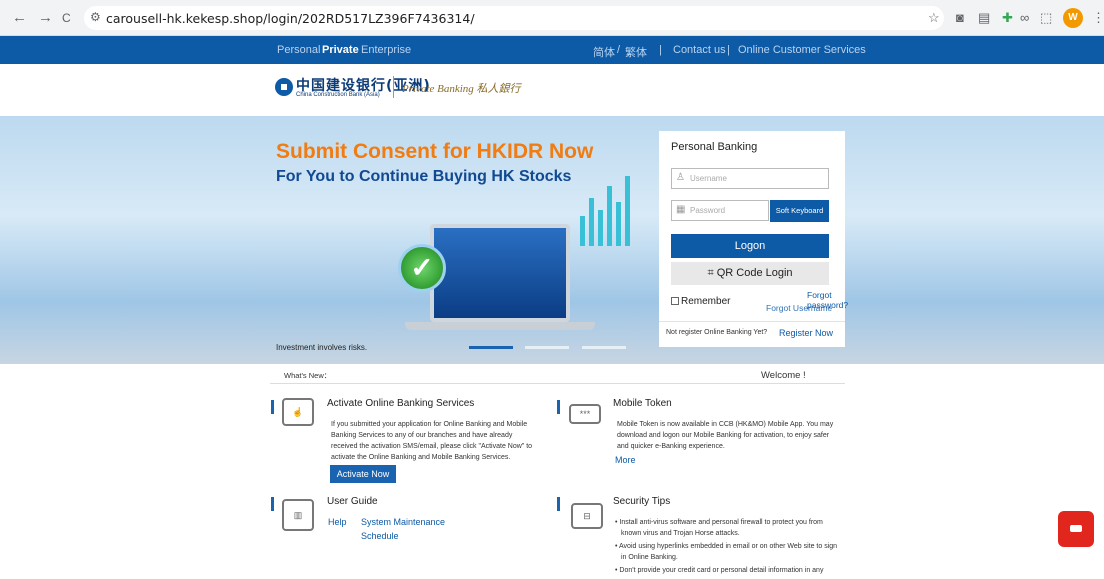 The height and width of the screenshot is (579, 1104). I want to click on risk-disclaimer: Investment involves risks., so click(322, 347).